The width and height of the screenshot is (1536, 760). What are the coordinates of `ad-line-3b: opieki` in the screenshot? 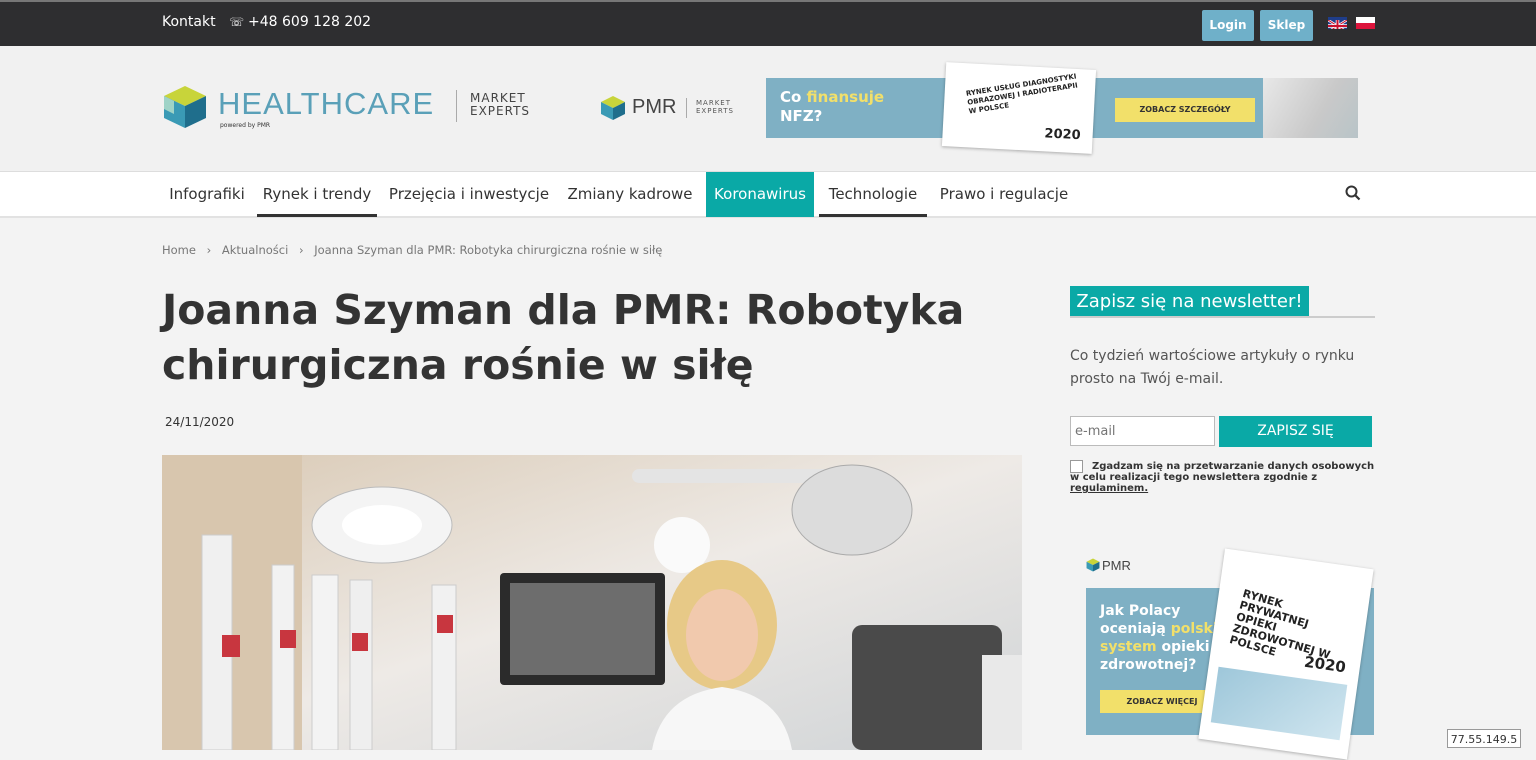 It's located at (1183, 647).